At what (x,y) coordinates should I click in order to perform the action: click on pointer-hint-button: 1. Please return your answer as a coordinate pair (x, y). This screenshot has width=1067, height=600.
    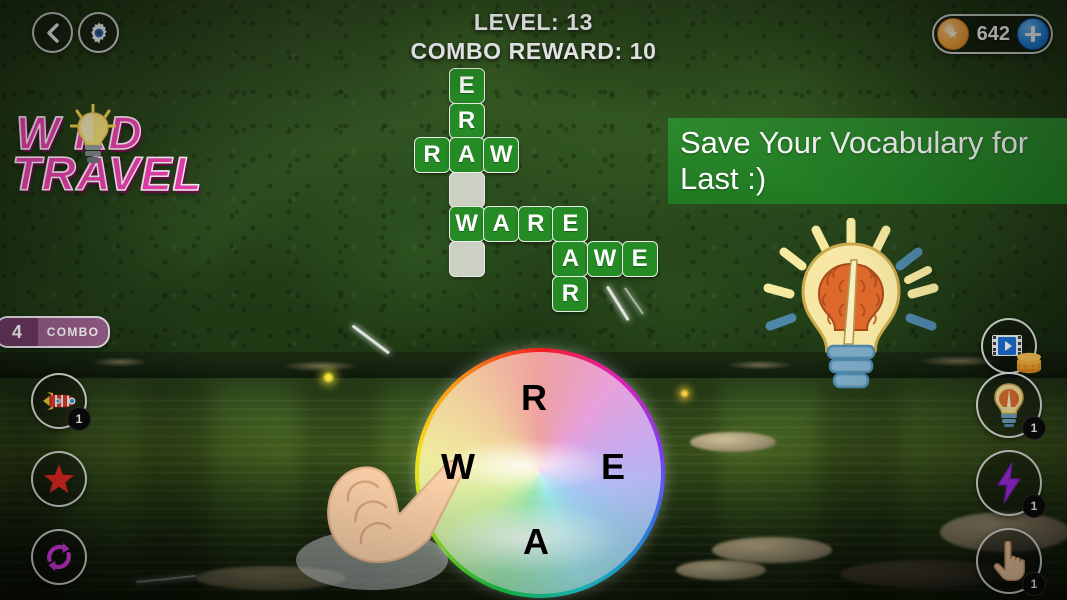
    Looking at the image, I should click on (1011, 562).